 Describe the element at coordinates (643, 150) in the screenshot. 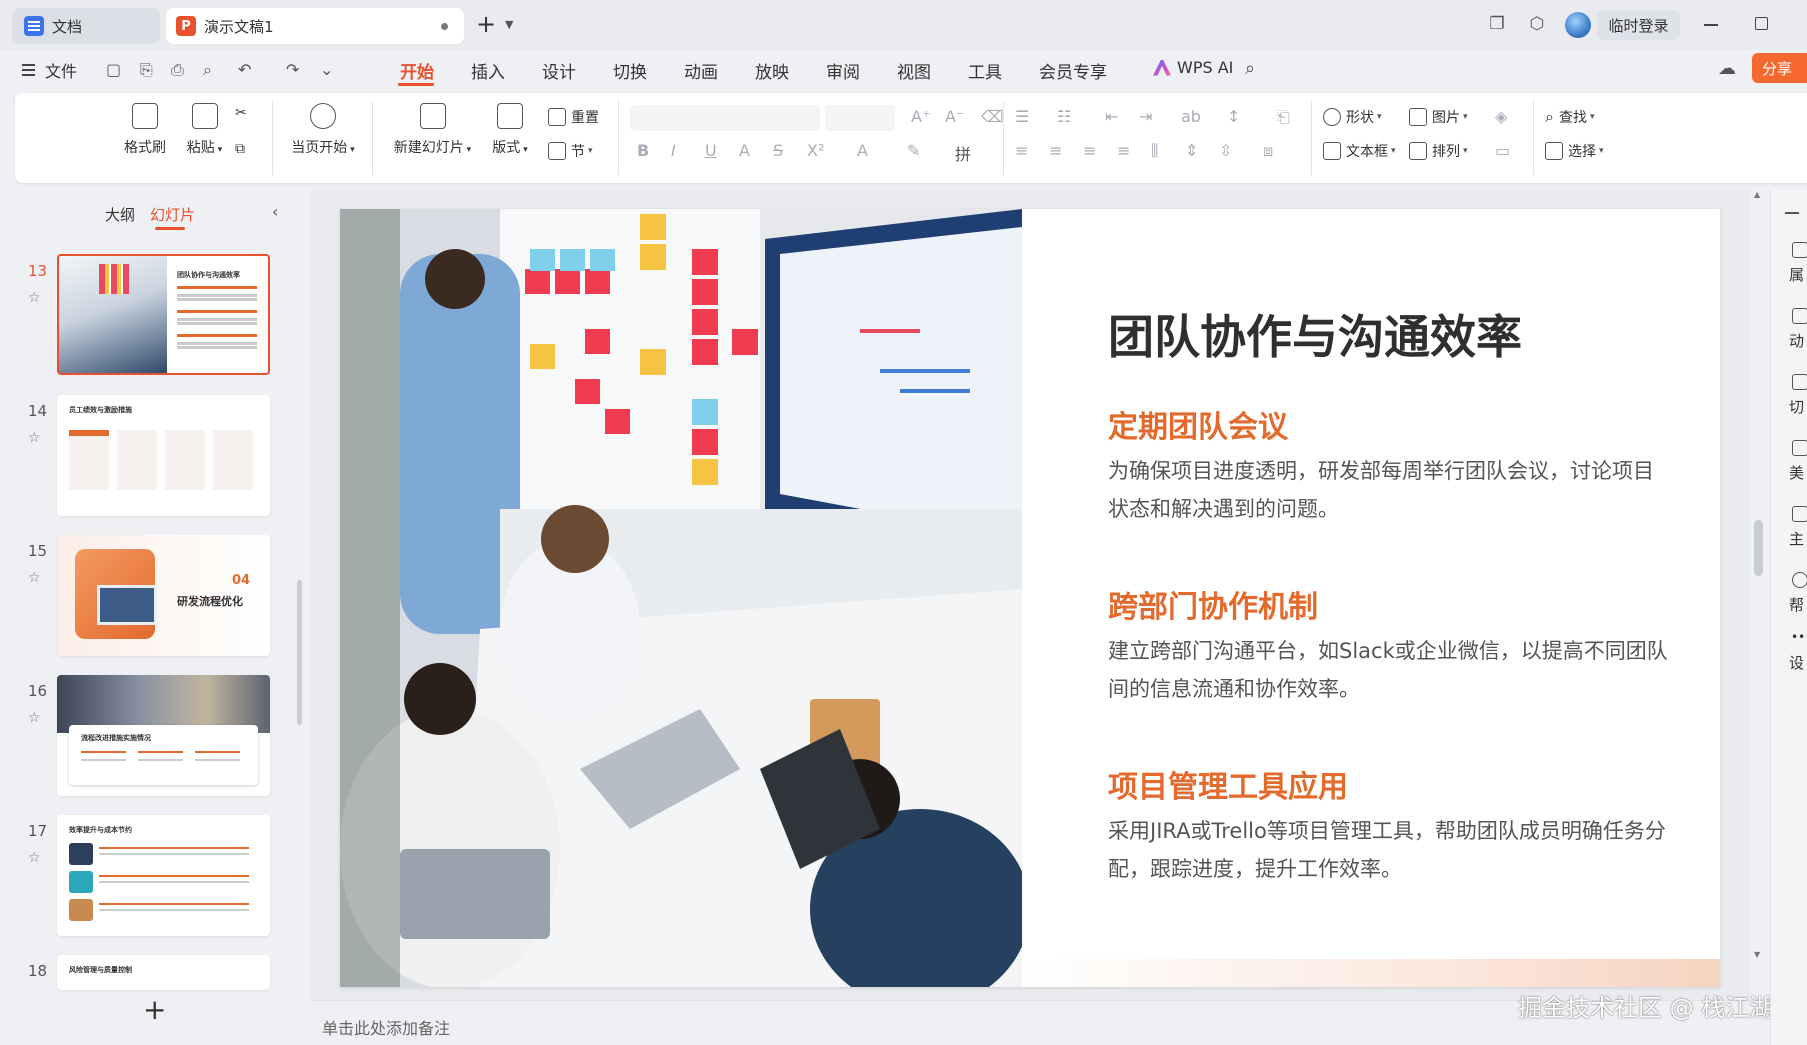

I see `bold-icon: B` at that location.